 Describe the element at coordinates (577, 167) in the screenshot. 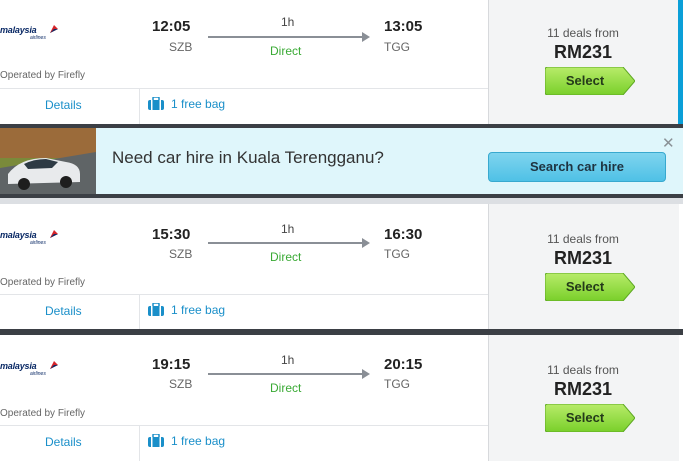

I see `search-car-hire-button: Search car hire` at that location.